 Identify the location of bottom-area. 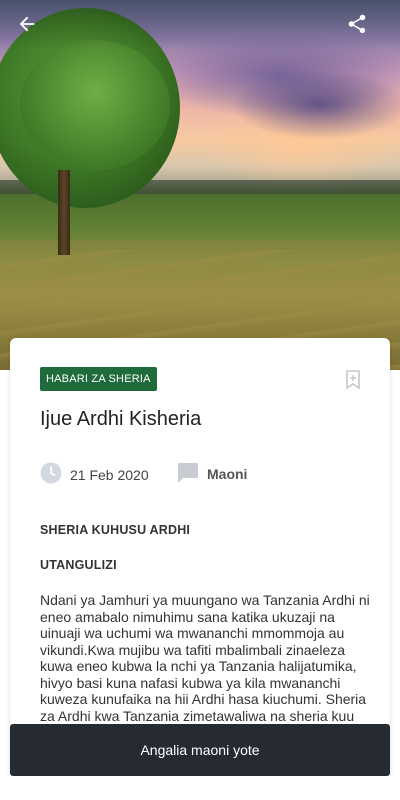
(200, 788).